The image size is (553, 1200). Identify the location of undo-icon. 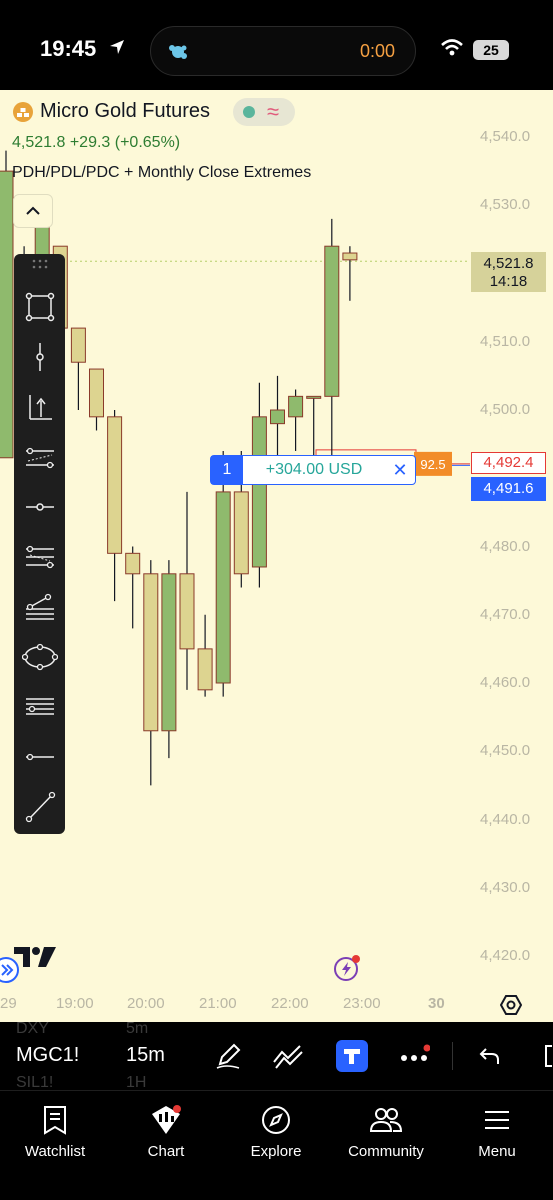
(489, 1056).